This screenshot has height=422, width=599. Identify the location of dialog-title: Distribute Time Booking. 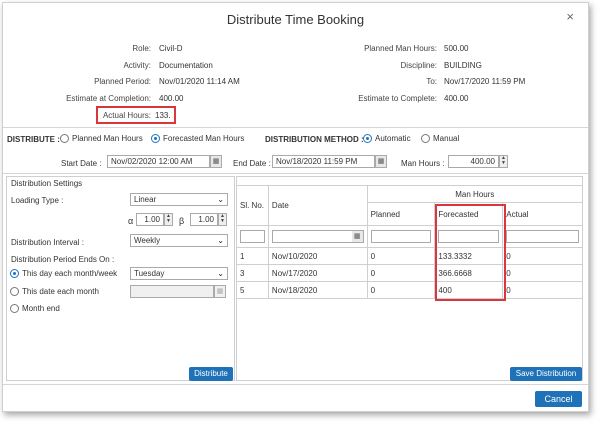
(295, 19).